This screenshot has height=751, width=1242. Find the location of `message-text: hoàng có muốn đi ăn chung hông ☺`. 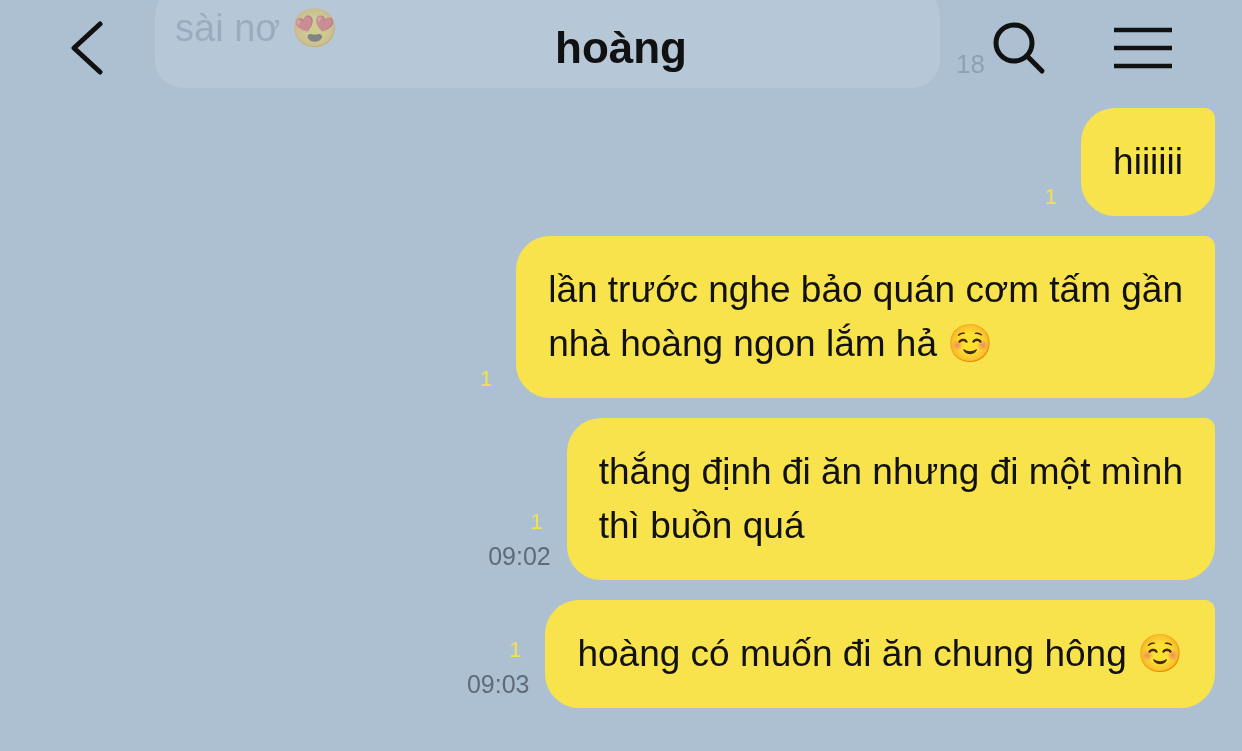

message-text: hoàng có muốn đi ăn chung hông ☺ is located at coordinates (880, 654).